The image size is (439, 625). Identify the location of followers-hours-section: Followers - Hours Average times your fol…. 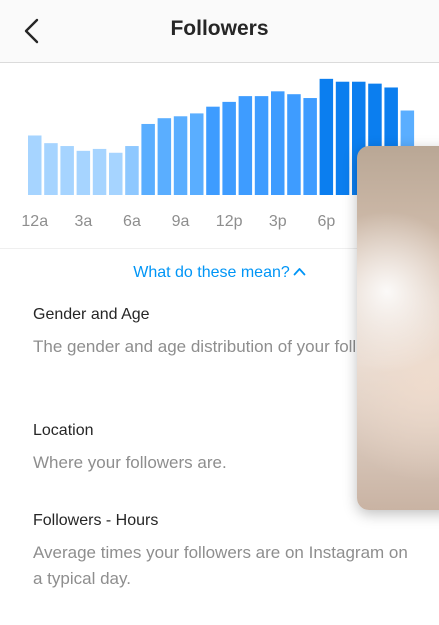
(223, 552).